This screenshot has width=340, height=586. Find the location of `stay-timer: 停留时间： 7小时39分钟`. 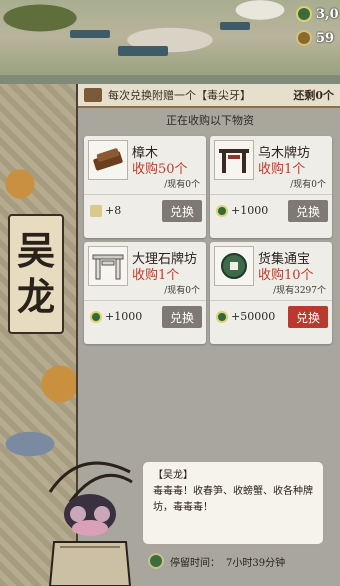

stay-timer: 停留时间： 7小时39分钟 is located at coordinates (216, 561).